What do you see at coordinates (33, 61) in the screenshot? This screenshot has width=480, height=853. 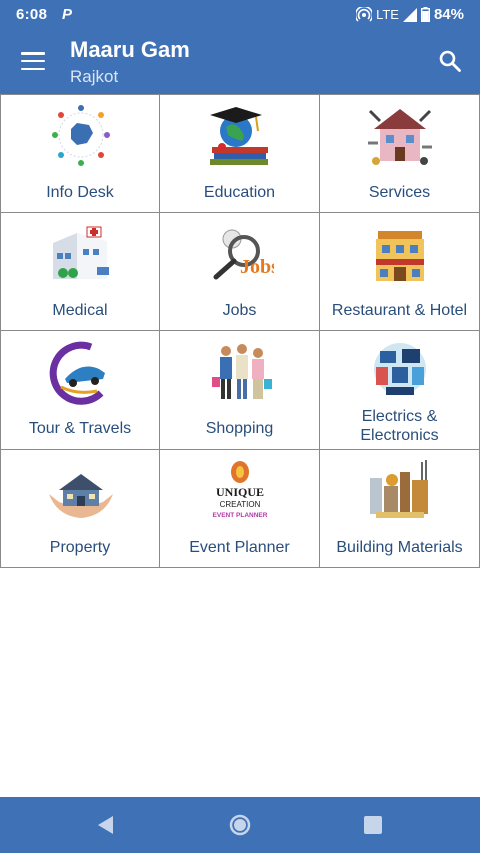 I see `menu-icon` at bounding box center [33, 61].